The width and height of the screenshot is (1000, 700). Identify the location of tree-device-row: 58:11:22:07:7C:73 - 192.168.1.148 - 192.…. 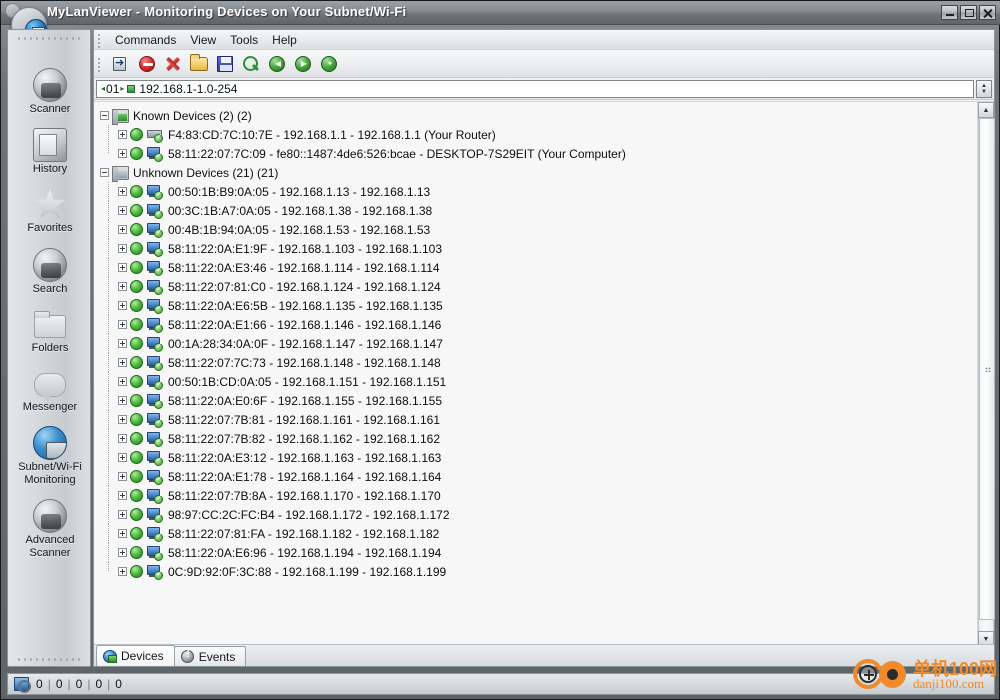
(537, 362).